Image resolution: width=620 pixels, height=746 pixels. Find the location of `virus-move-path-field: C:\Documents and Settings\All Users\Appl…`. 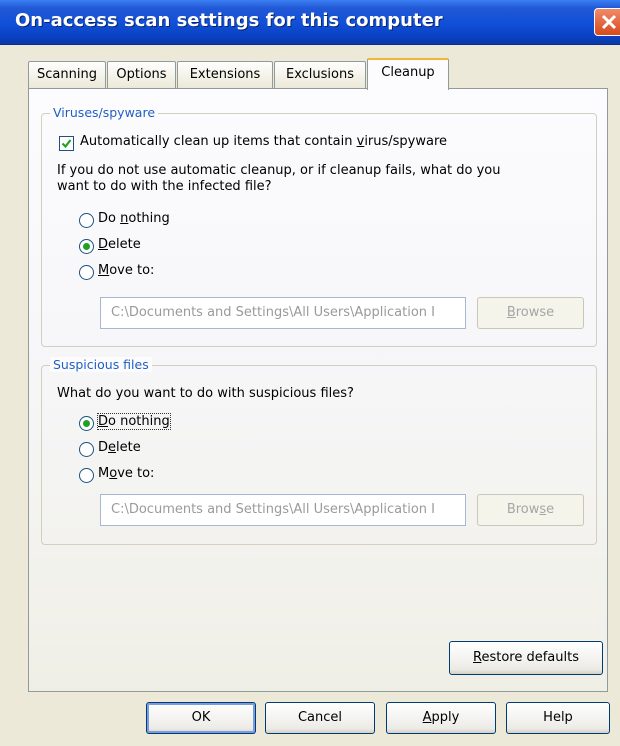

virus-move-path-field: C:\Documents and Settings\All Users\Appl… is located at coordinates (283, 313).